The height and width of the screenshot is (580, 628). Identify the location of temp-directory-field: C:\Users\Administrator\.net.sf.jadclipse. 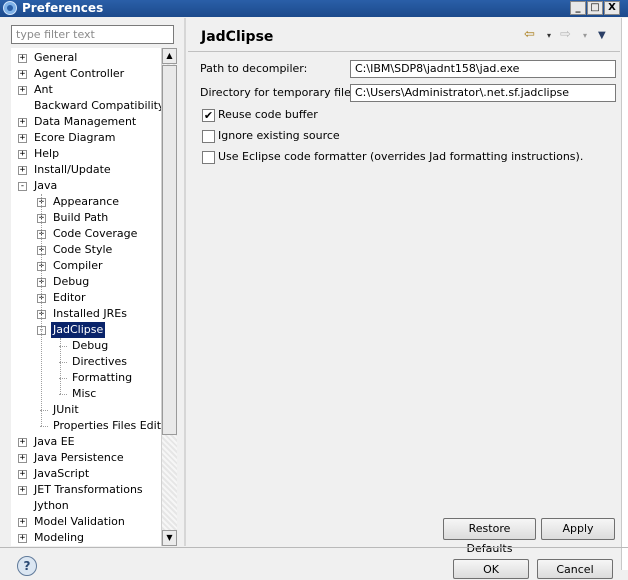
(483, 93).